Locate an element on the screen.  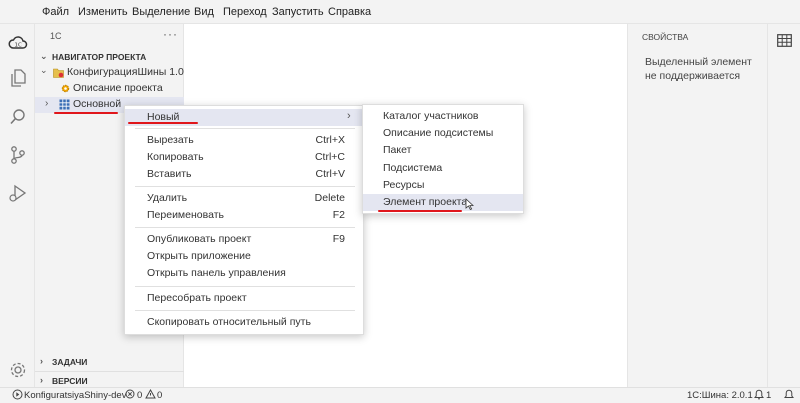
submenu-item-catalog: Каталог участников is located at coordinates (443, 116).